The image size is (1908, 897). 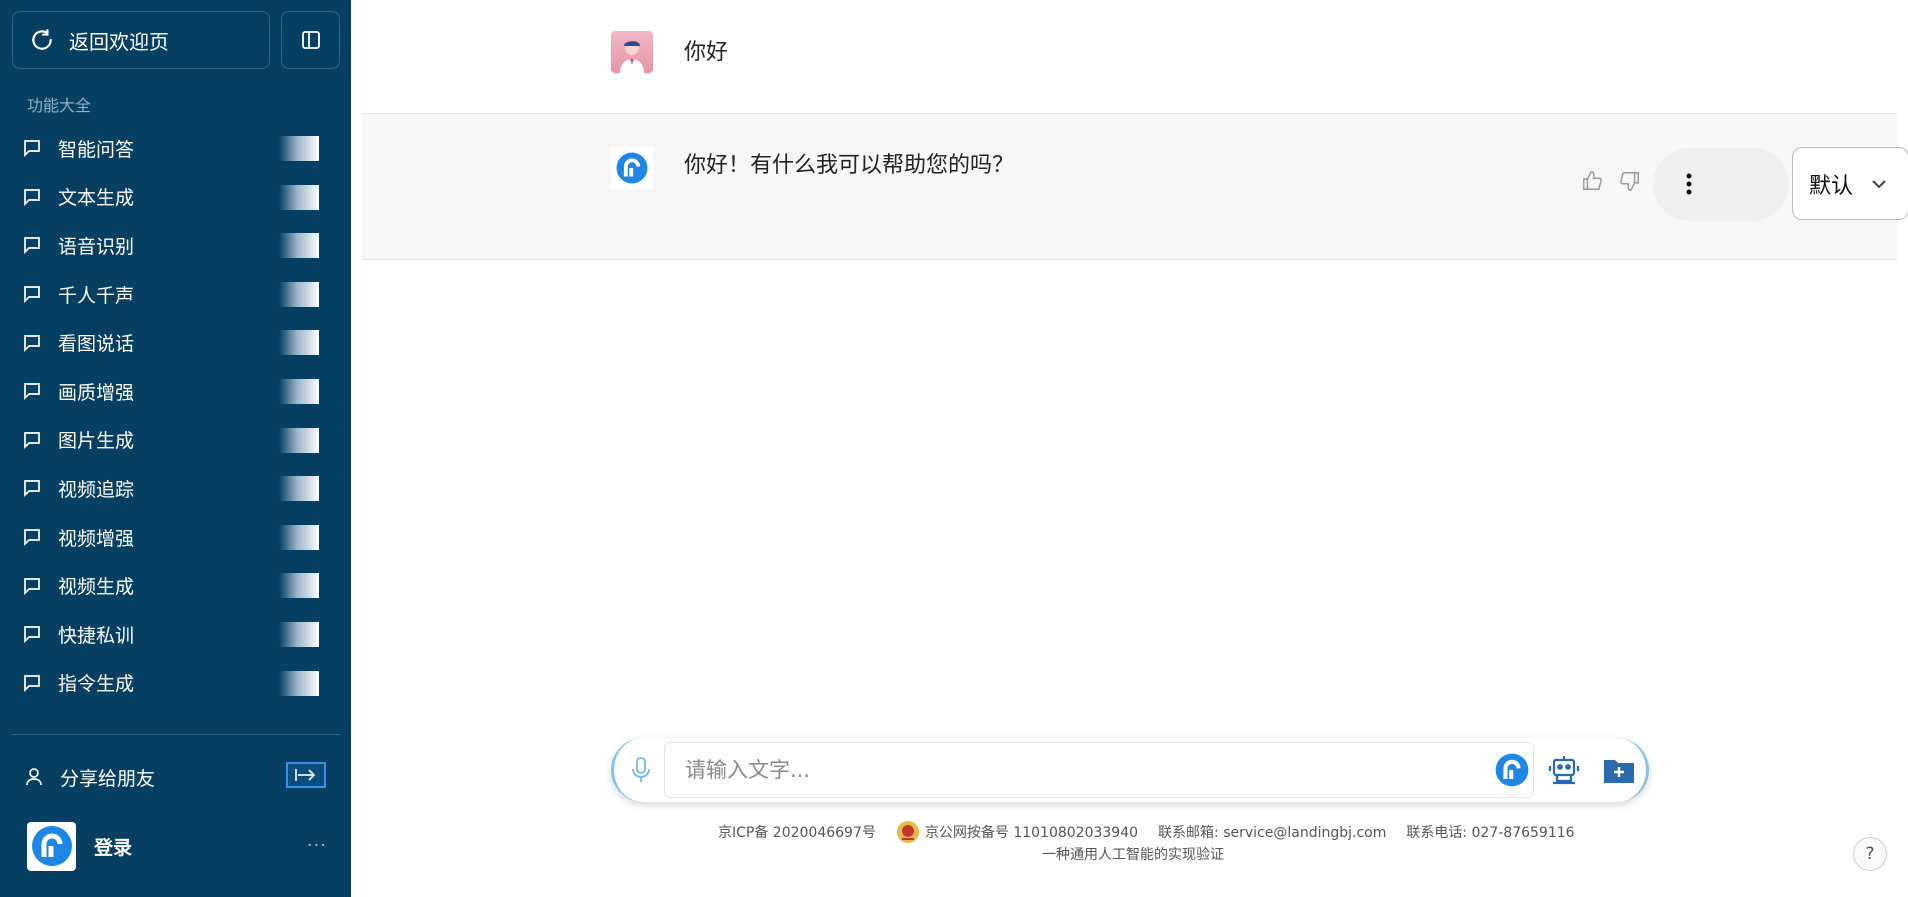 What do you see at coordinates (96, 149) in the screenshot?
I see `sidebar-item-label: 智能问答` at bounding box center [96, 149].